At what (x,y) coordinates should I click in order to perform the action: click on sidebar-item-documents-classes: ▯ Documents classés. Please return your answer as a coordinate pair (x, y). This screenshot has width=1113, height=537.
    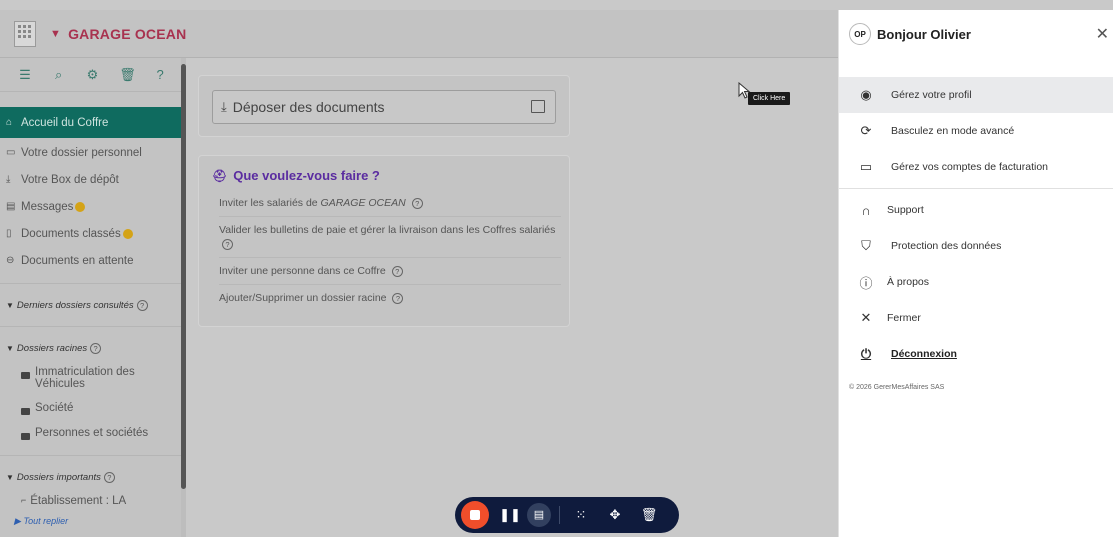
    Looking at the image, I should click on (92, 233).